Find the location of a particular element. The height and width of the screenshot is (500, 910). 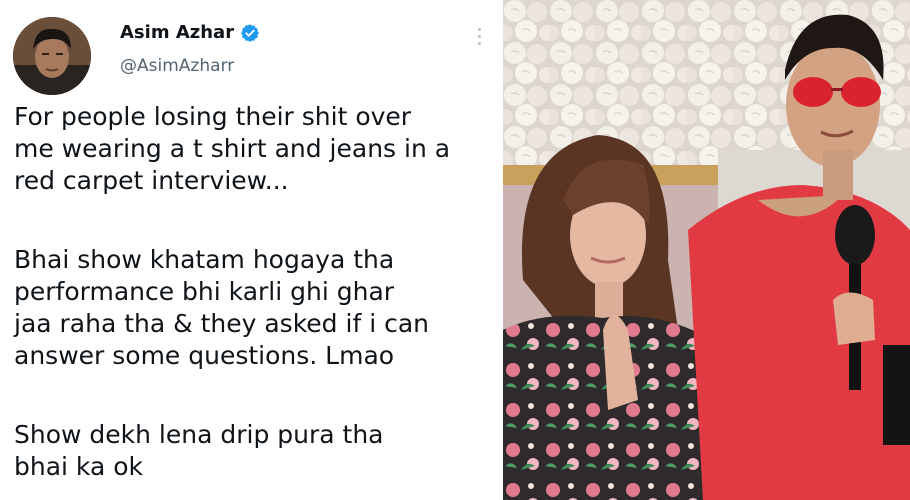

tweet-paragraph-3: Show dekh lena drip pura tha bhai ka ok is located at coordinates (199, 450).